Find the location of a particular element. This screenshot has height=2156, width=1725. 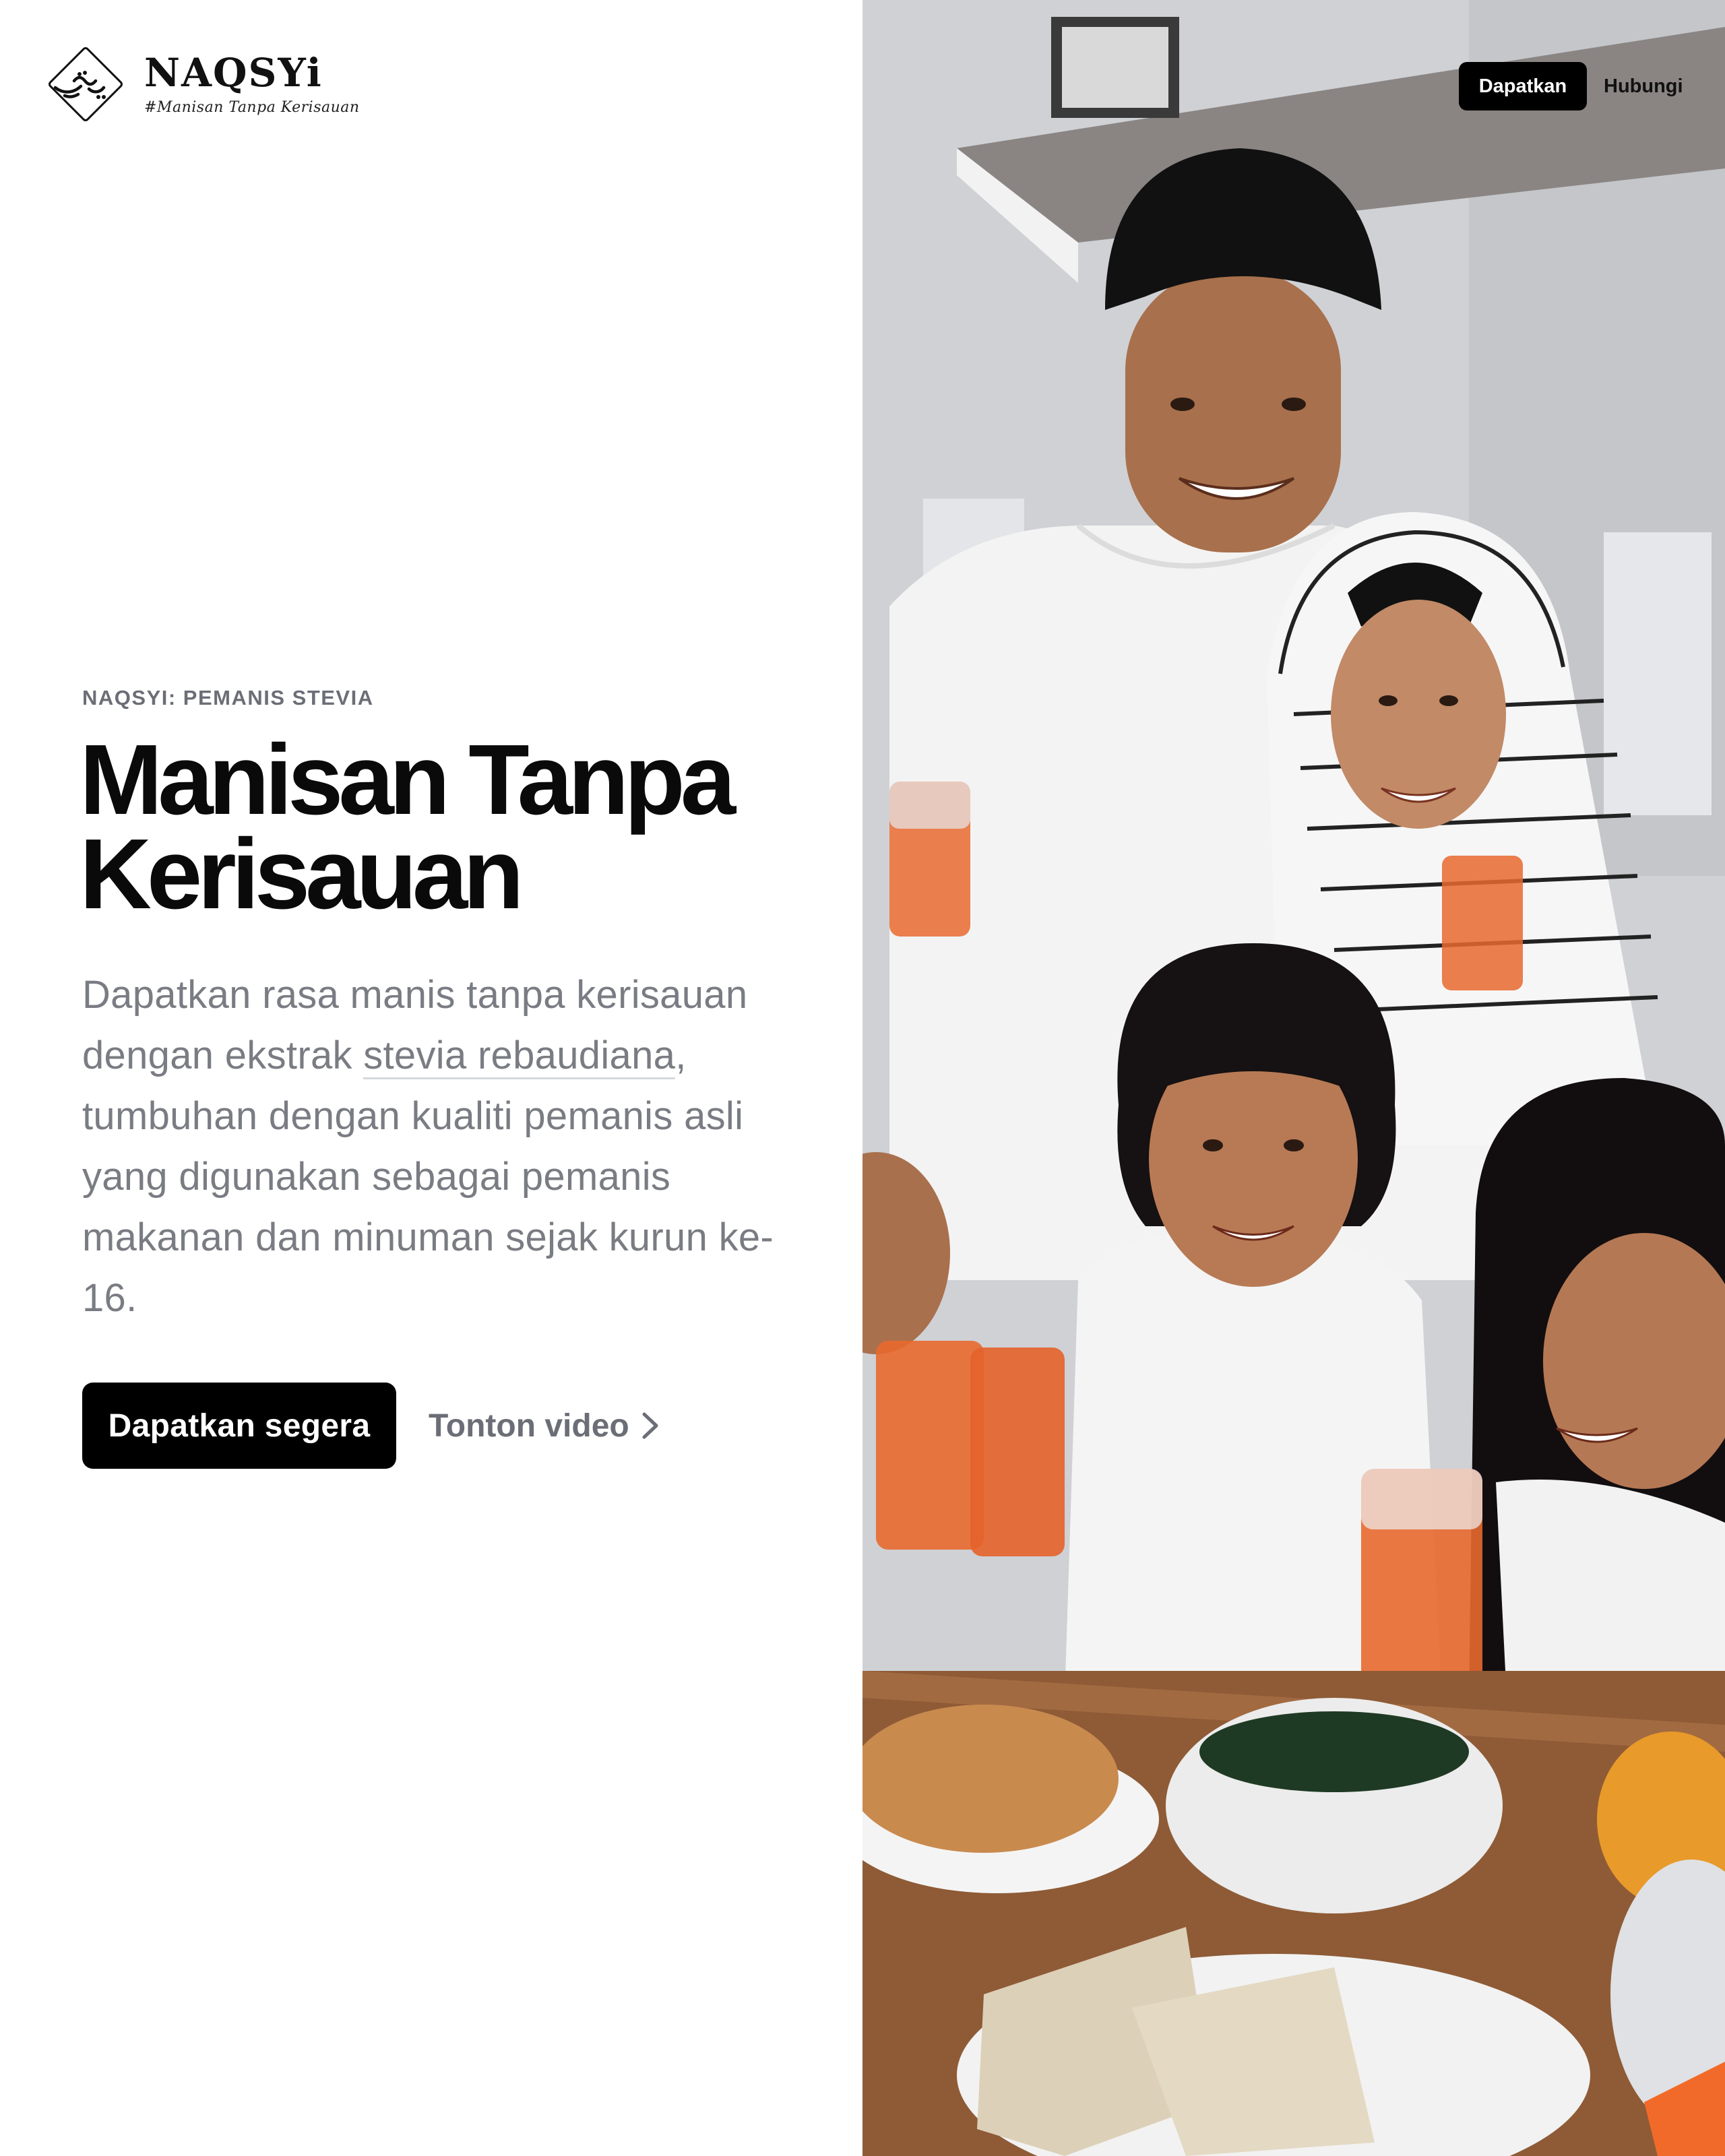

nav-get-button: Dapatkan is located at coordinates (1523, 86).